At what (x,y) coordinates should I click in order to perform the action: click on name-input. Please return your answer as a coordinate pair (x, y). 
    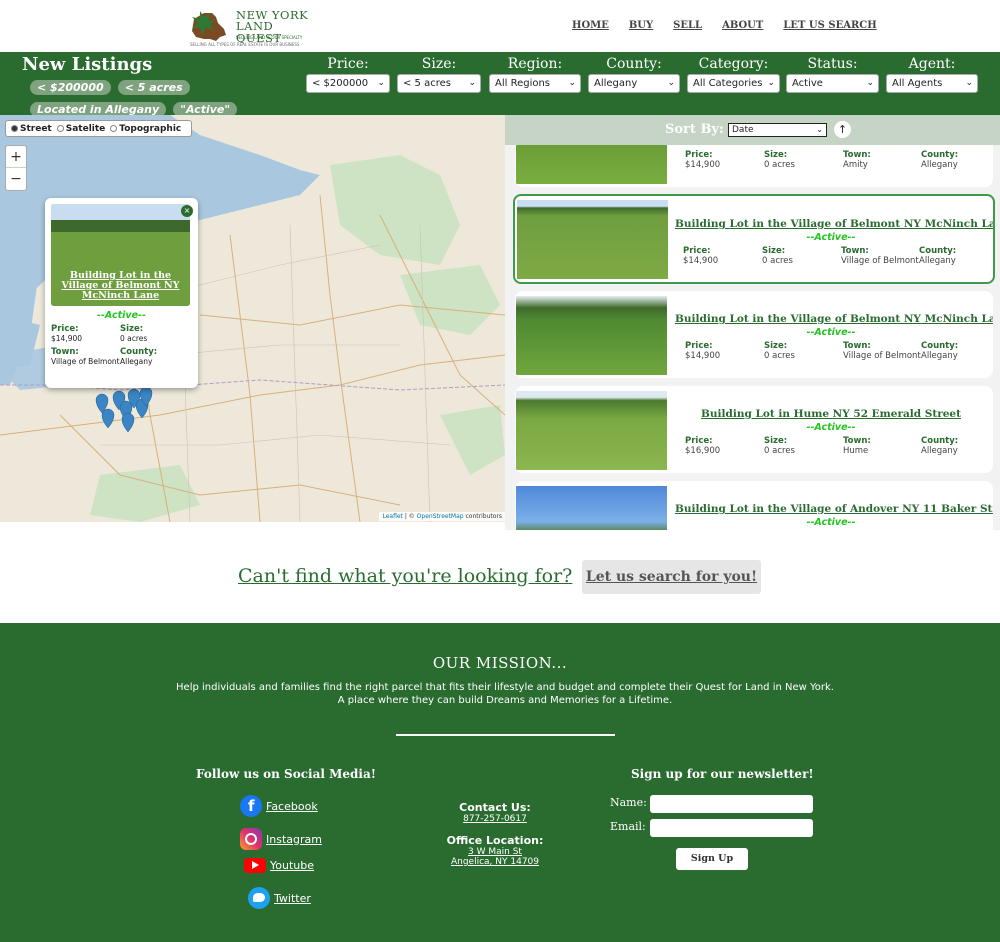
    Looking at the image, I should click on (731, 804).